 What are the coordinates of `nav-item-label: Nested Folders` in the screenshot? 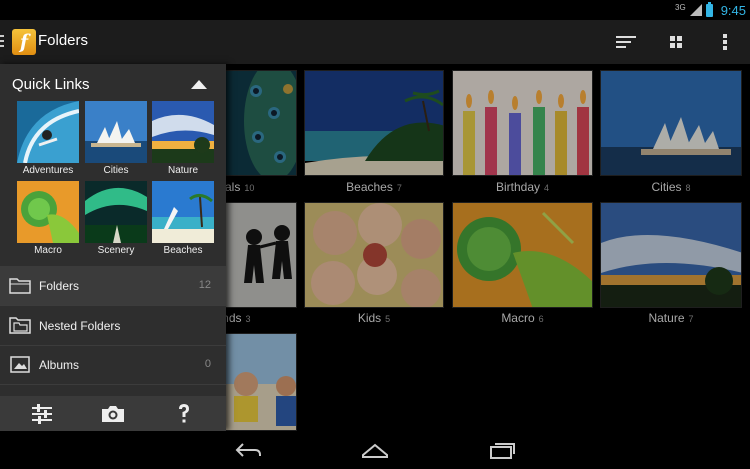 It's located at (80, 326).